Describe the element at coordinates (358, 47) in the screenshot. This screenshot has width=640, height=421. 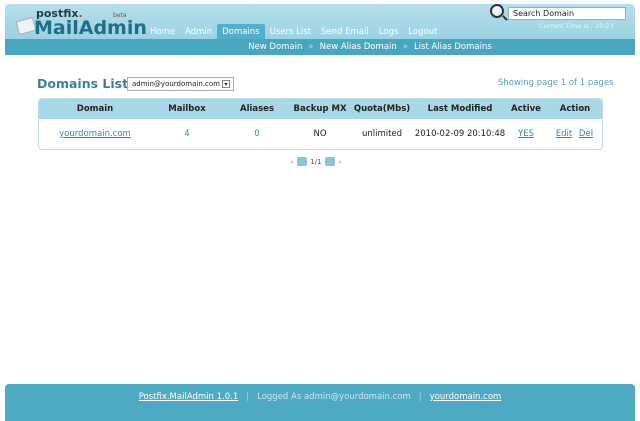
I see `subnav-new-alias-domain: New Alias Domain` at that location.